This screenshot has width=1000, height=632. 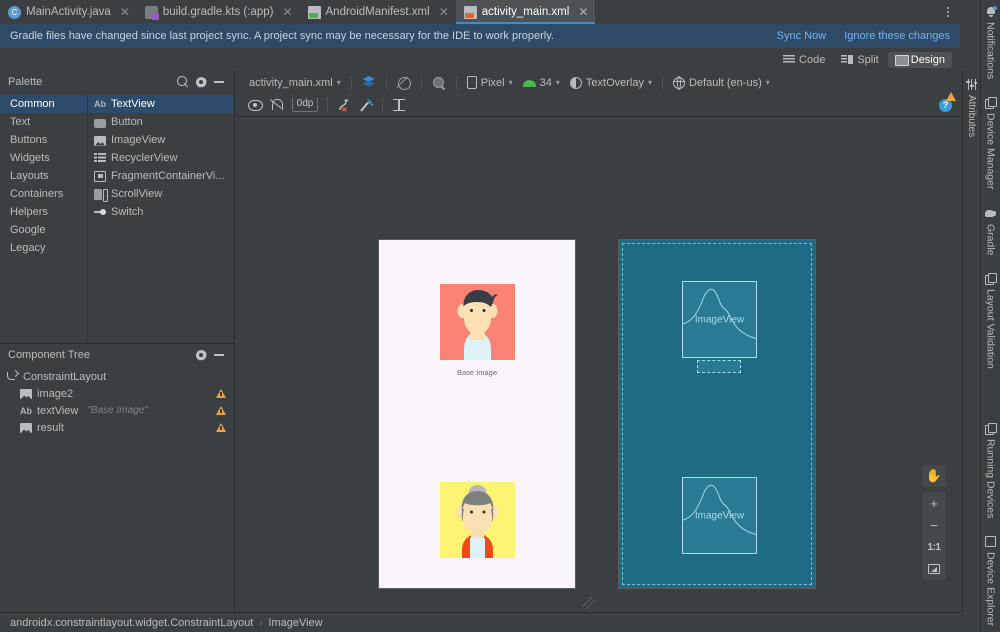 I want to click on blueprint-textview, so click(x=719, y=366).